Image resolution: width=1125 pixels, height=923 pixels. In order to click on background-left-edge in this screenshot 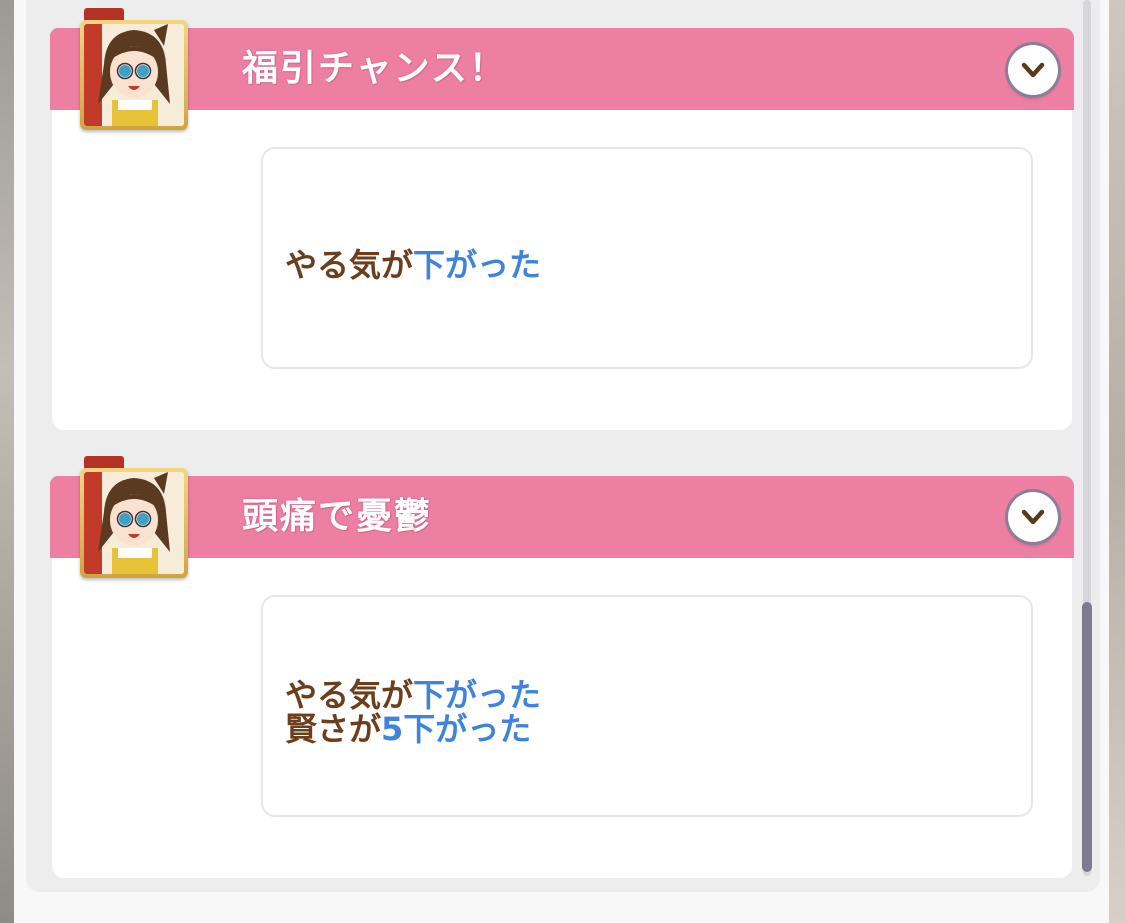, I will do `click(7, 461)`.